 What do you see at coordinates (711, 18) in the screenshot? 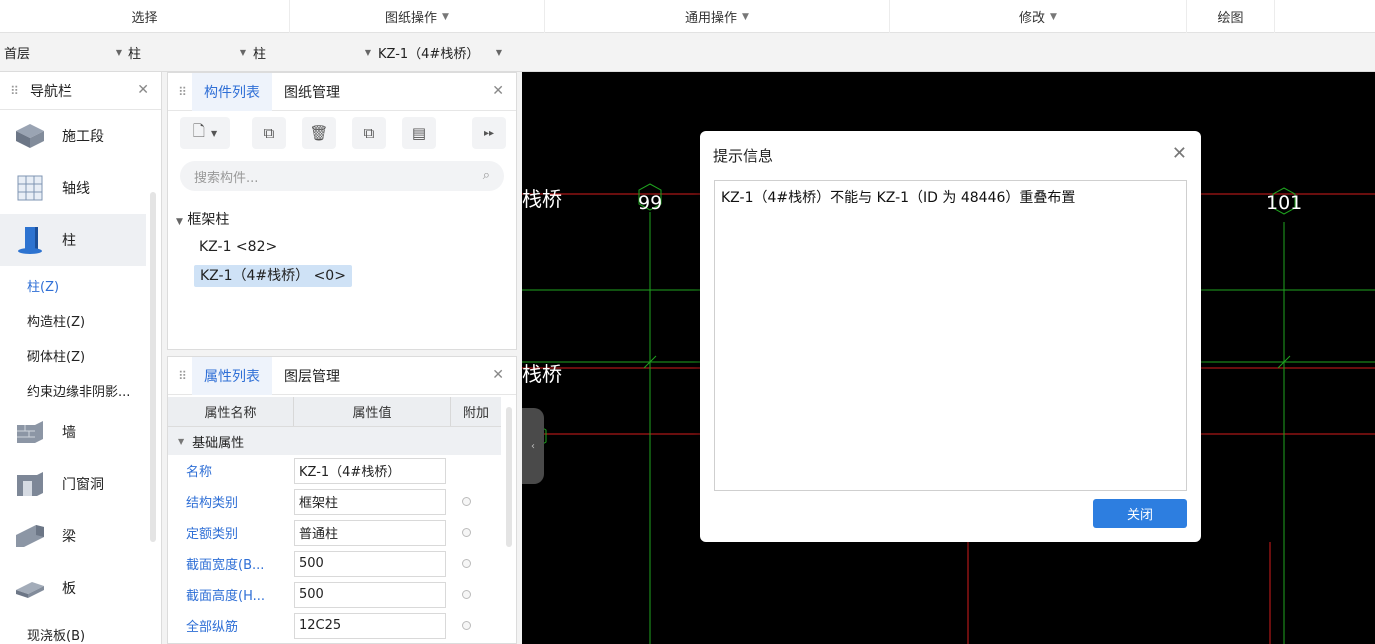
I see `ribbon-group-label: 通用操作` at bounding box center [711, 18].